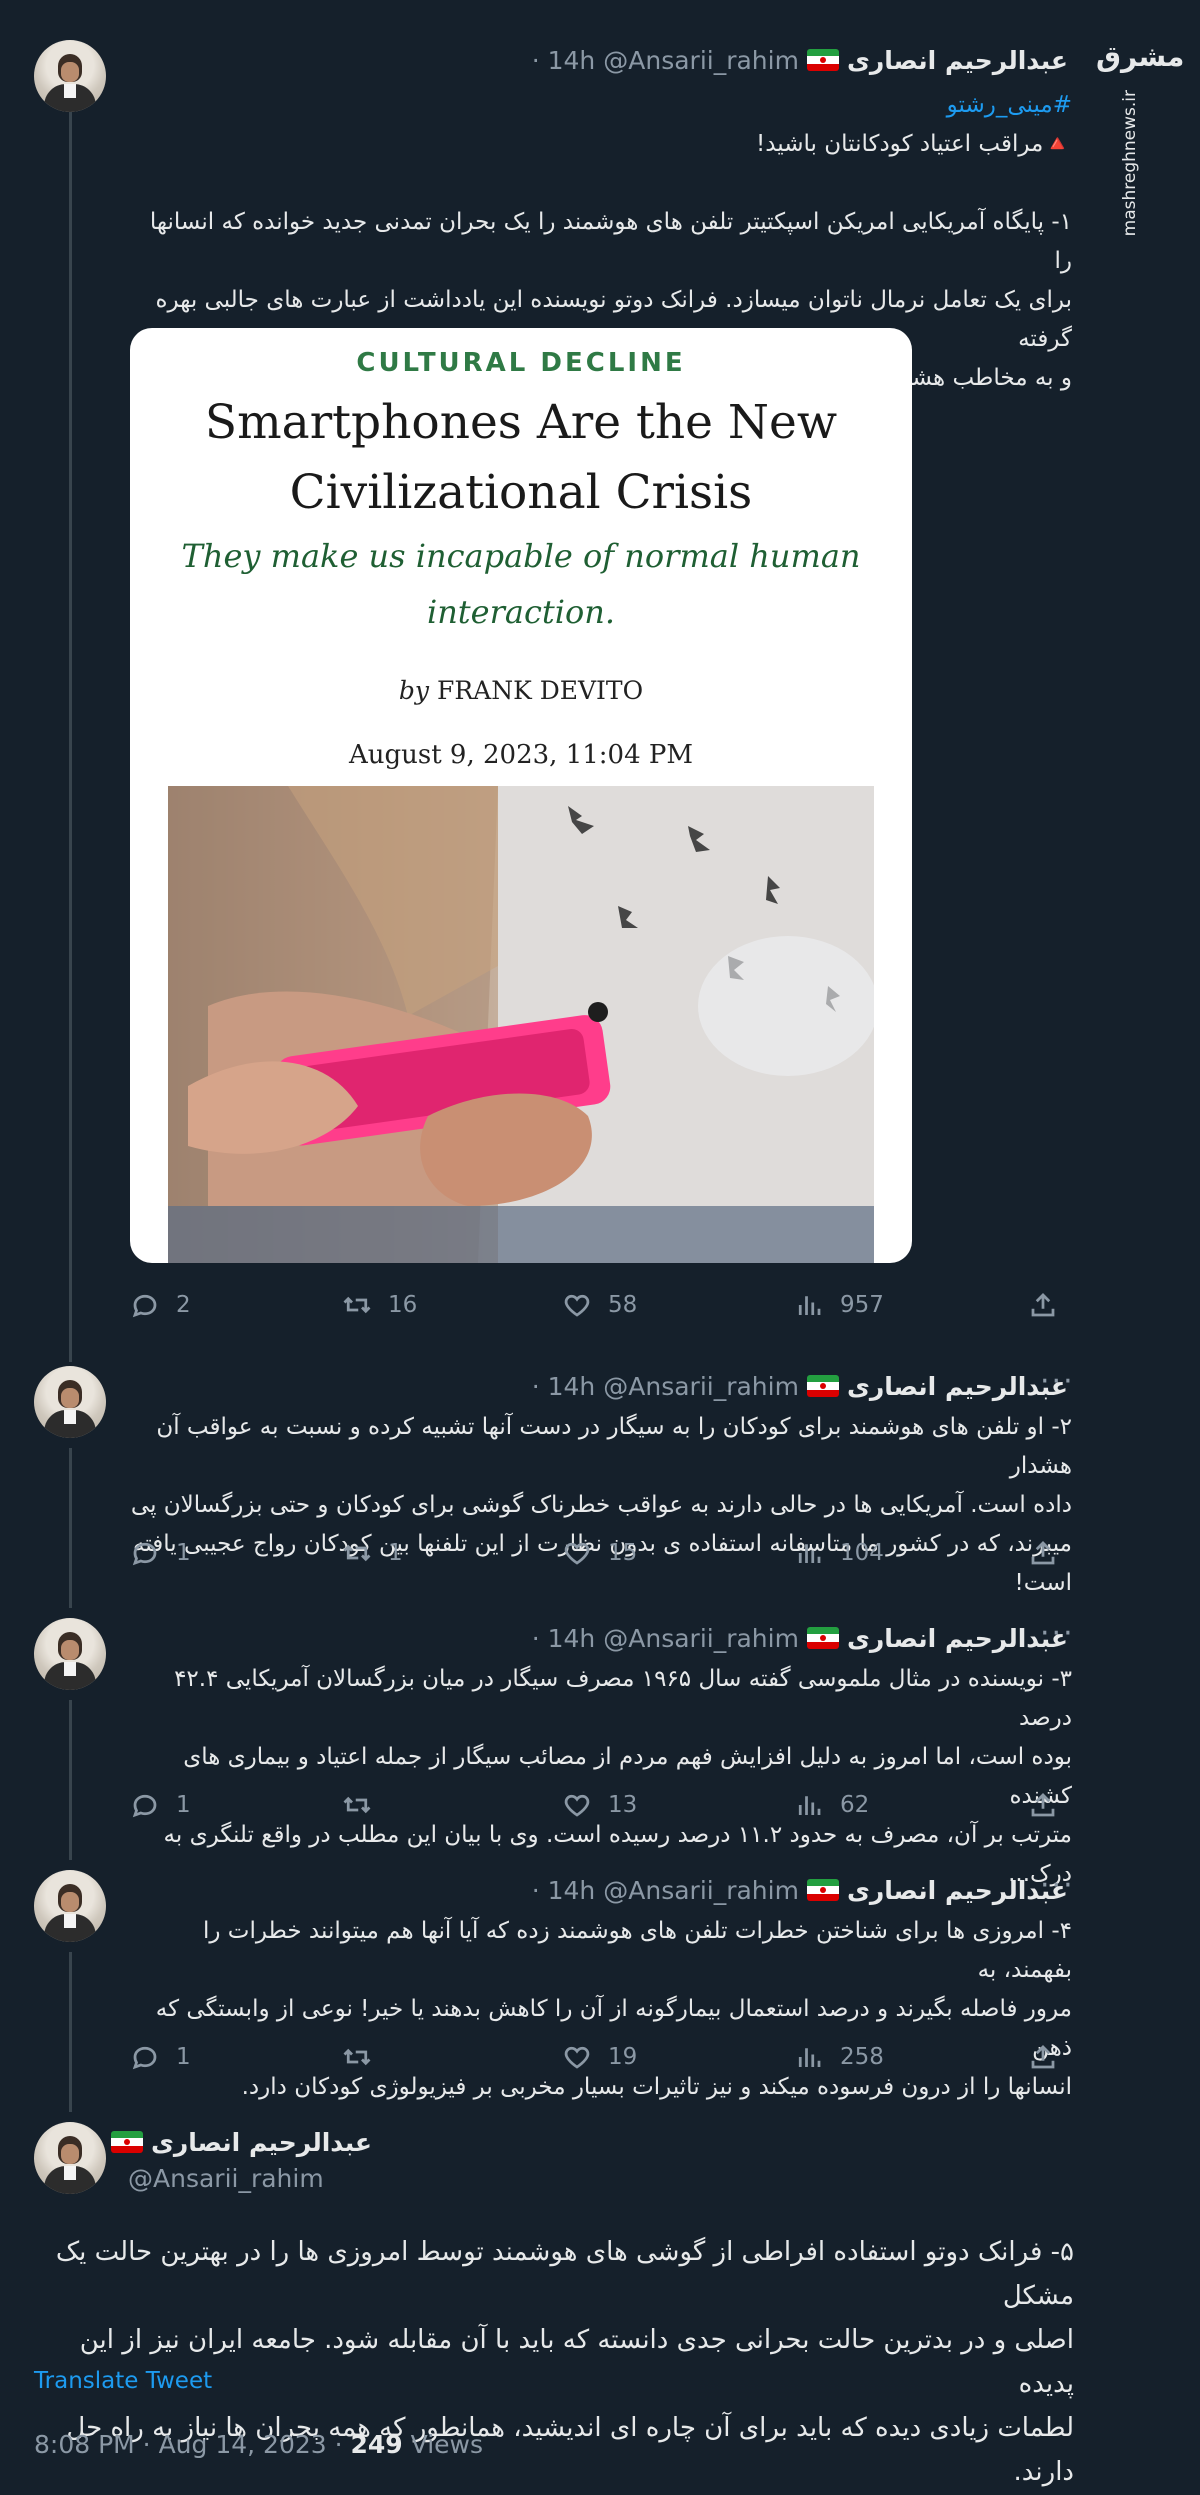 The width and height of the screenshot is (1200, 2495). What do you see at coordinates (443, 2444) in the screenshot?
I see `views-label: Views` at bounding box center [443, 2444].